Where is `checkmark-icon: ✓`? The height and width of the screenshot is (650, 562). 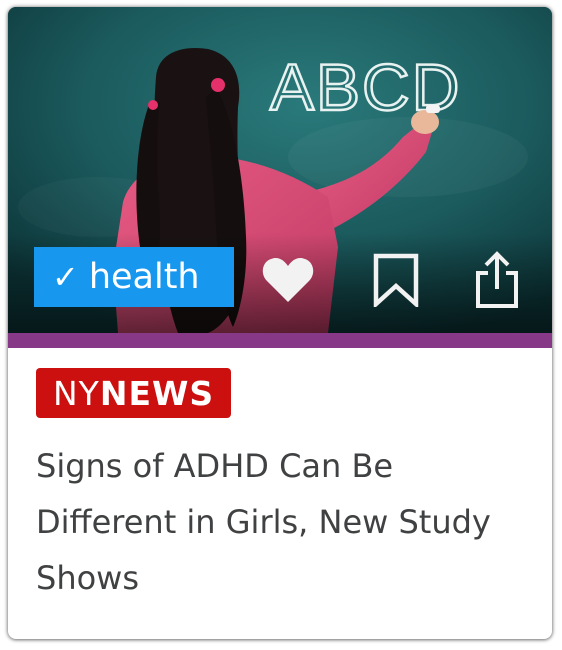
checkmark-icon: ✓ is located at coordinates (65, 277).